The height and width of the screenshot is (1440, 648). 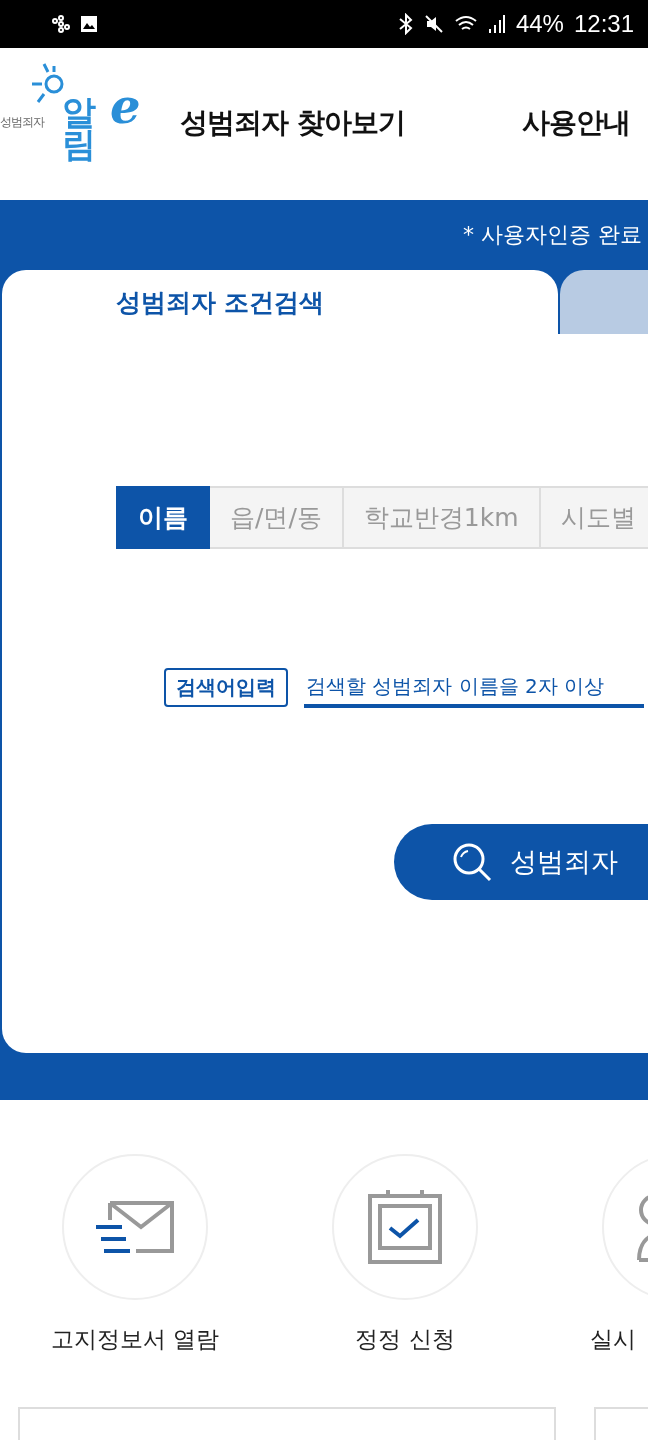 What do you see at coordinates (163, 517) in the screenshot?
I see `search-type-tab: 이름` at bounding box center [163, 517].